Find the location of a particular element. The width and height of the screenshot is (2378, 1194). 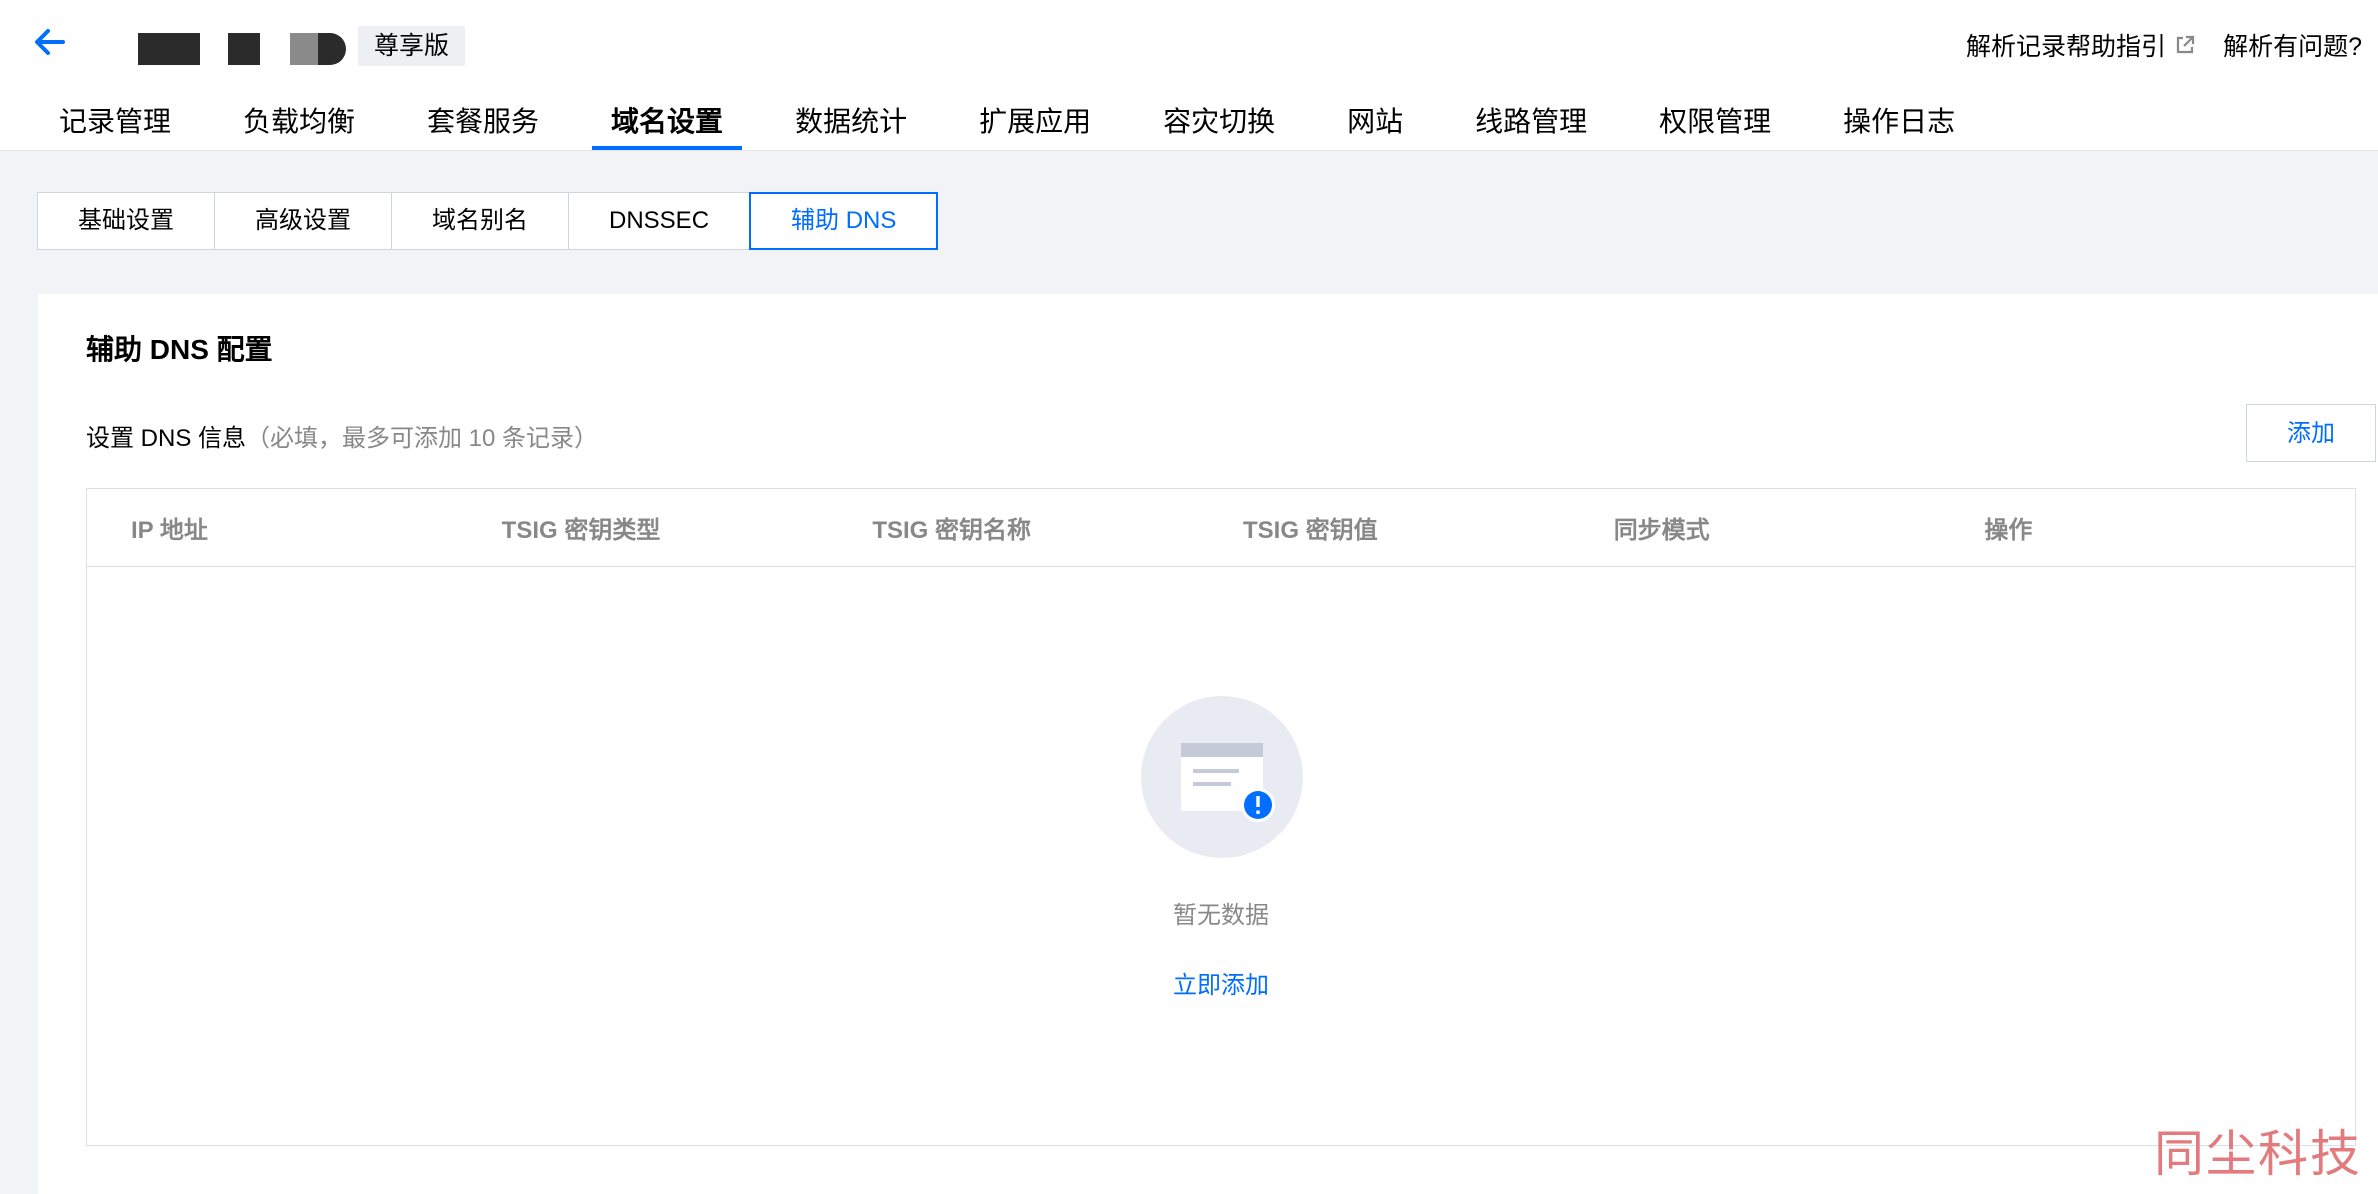

add-button: 添加 is located at coordinates (2311, 433).